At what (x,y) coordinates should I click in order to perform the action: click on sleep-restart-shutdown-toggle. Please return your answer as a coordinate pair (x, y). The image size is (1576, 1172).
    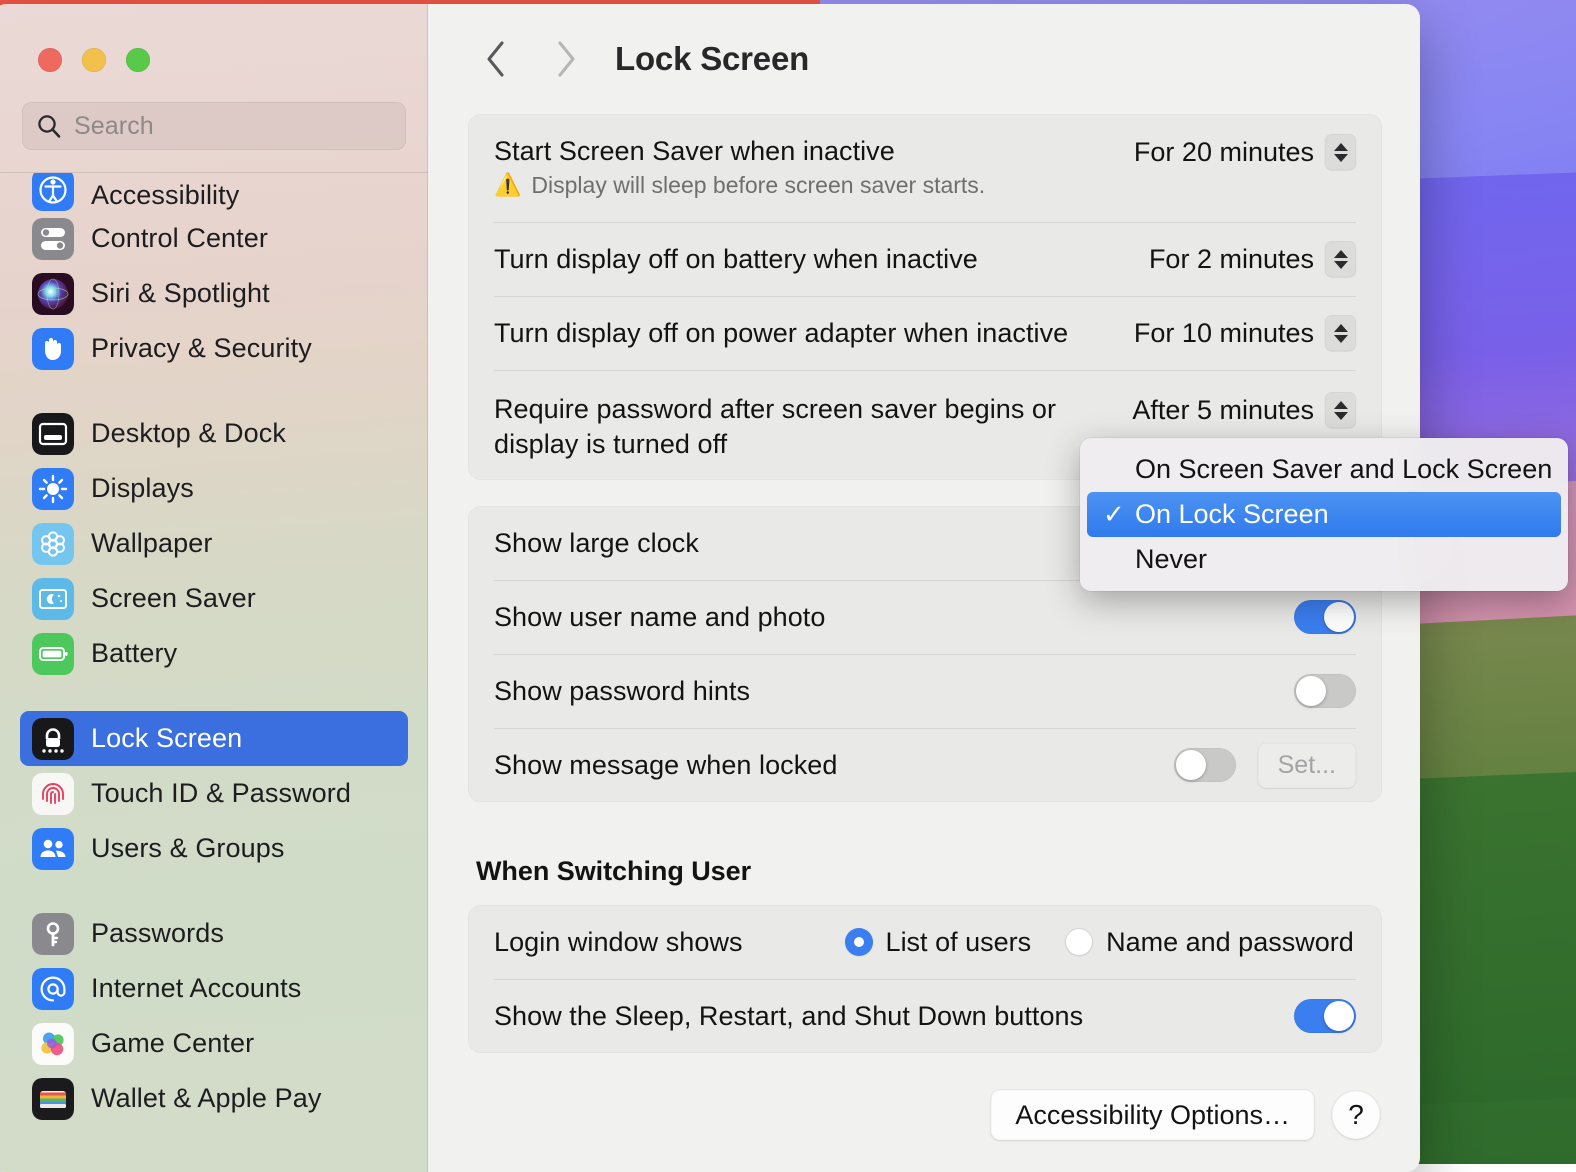
    Looking at the image, I should click on (1325, 1016).